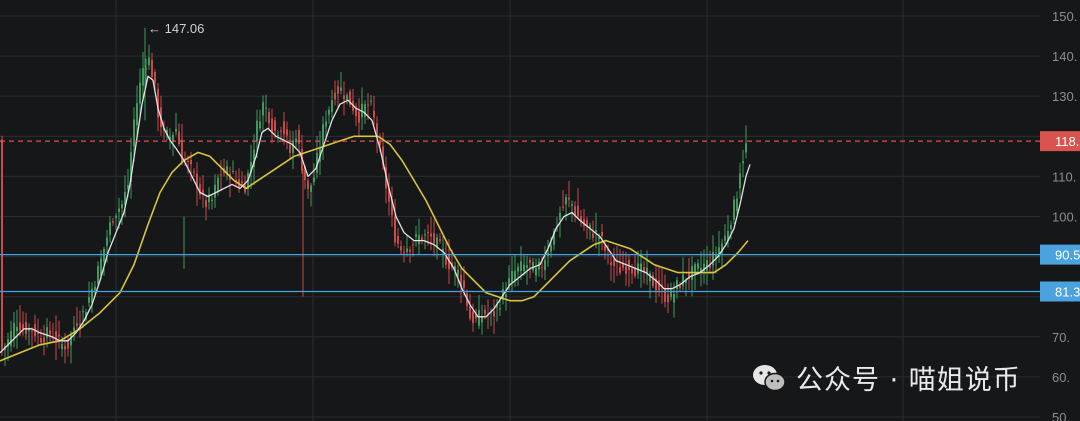  Describe the element at coordinates (1064, 217) in the screenshot. I see `y-tick-label: 100.` at that location.